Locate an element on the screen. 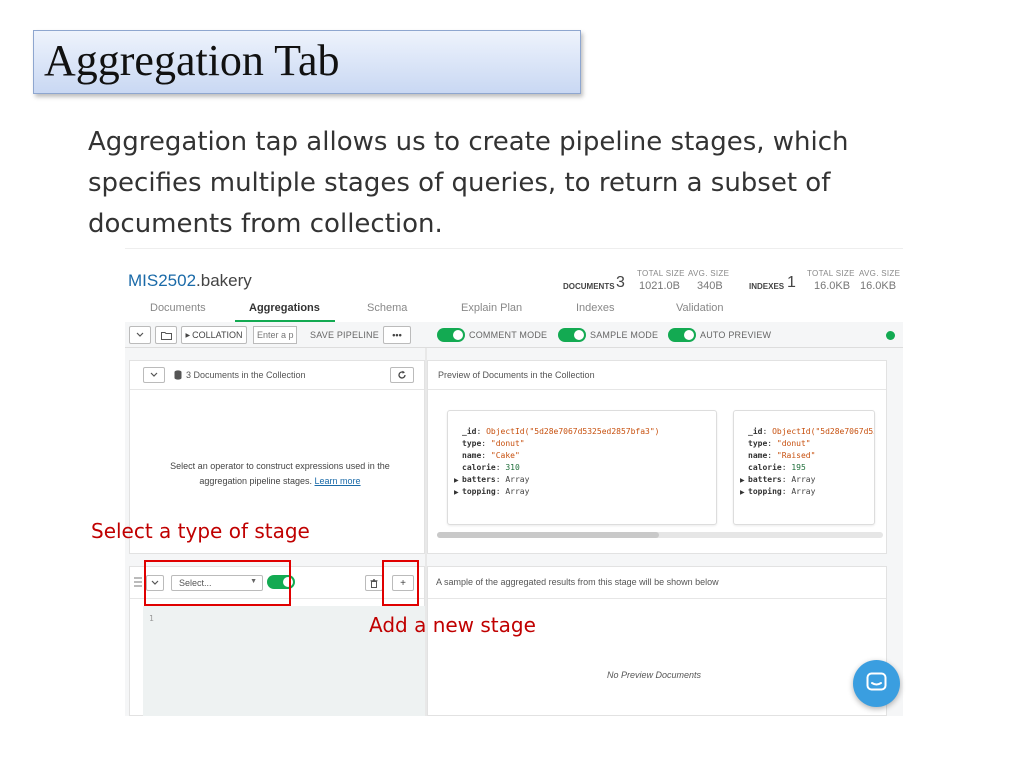  idx-avg-size: 16.0KB is located at coordinates (878, 286).